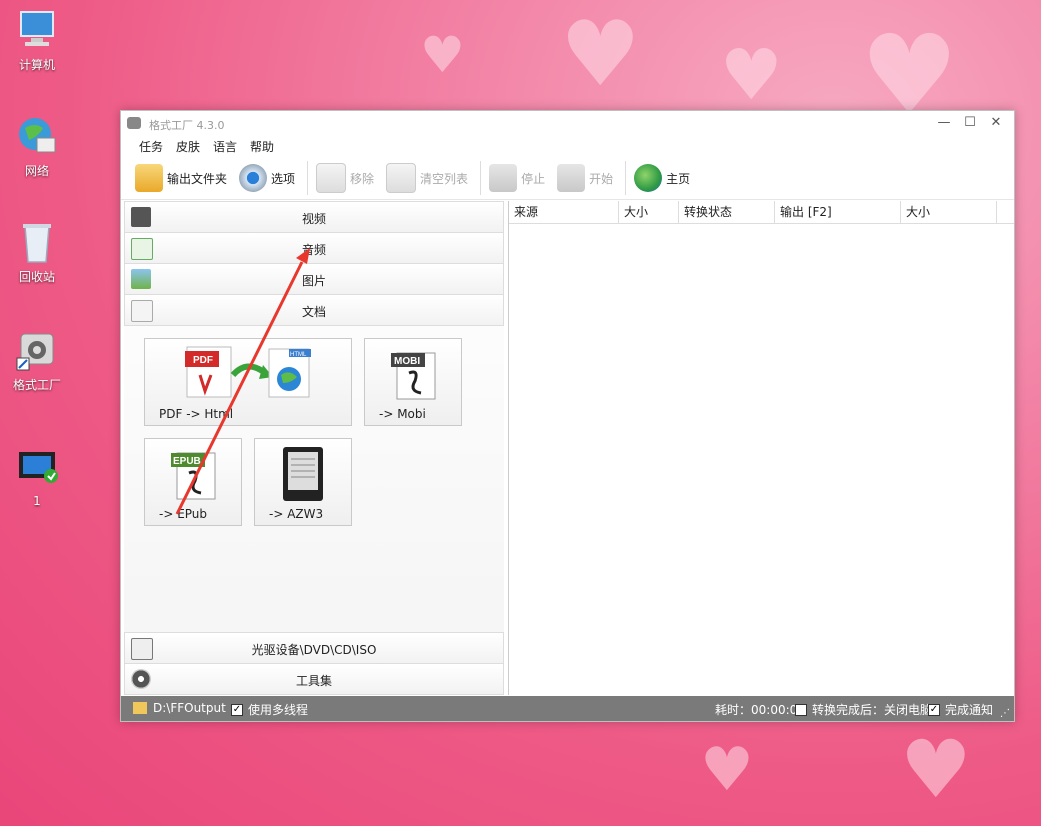  I want to click on app-icon, so click(134, 123).